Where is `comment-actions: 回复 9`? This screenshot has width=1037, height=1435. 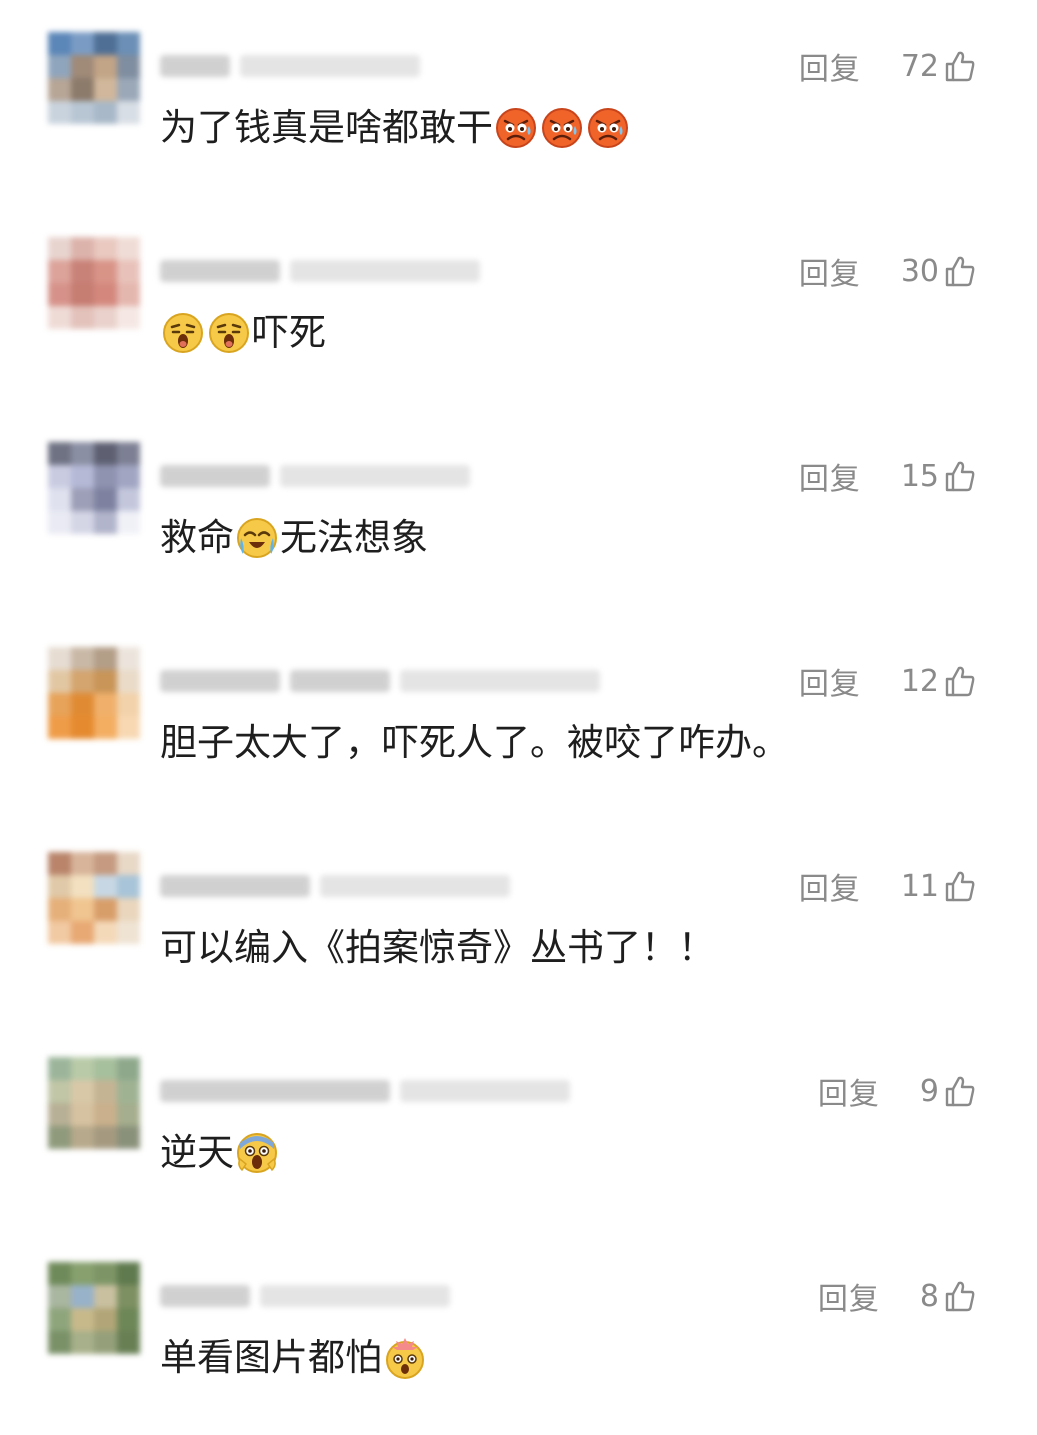 comment-actions: 回复 9 is located at coordinates (897, 1091).